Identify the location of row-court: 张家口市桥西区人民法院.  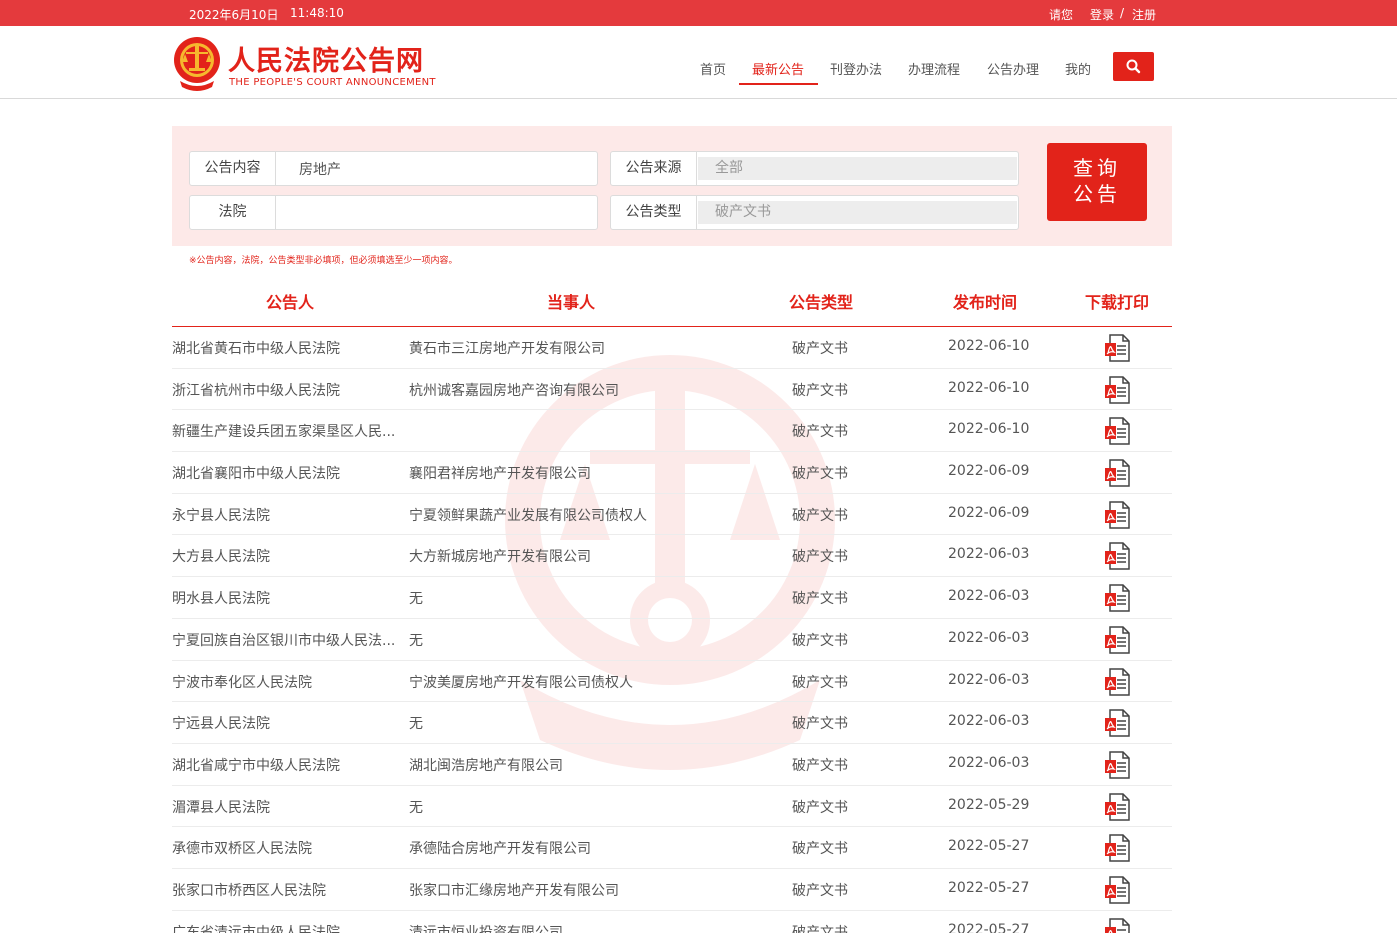
(290, 890).